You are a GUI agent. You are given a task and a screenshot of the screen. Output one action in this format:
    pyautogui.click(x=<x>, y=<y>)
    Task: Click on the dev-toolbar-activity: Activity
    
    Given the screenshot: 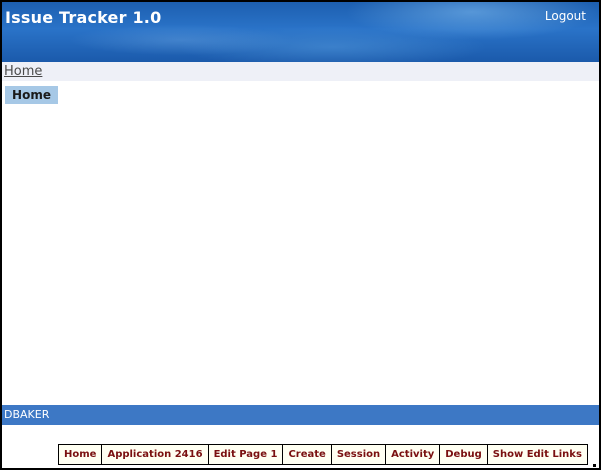 What is the action you would take?
    pyautogui.click(x=412, y=454)
    